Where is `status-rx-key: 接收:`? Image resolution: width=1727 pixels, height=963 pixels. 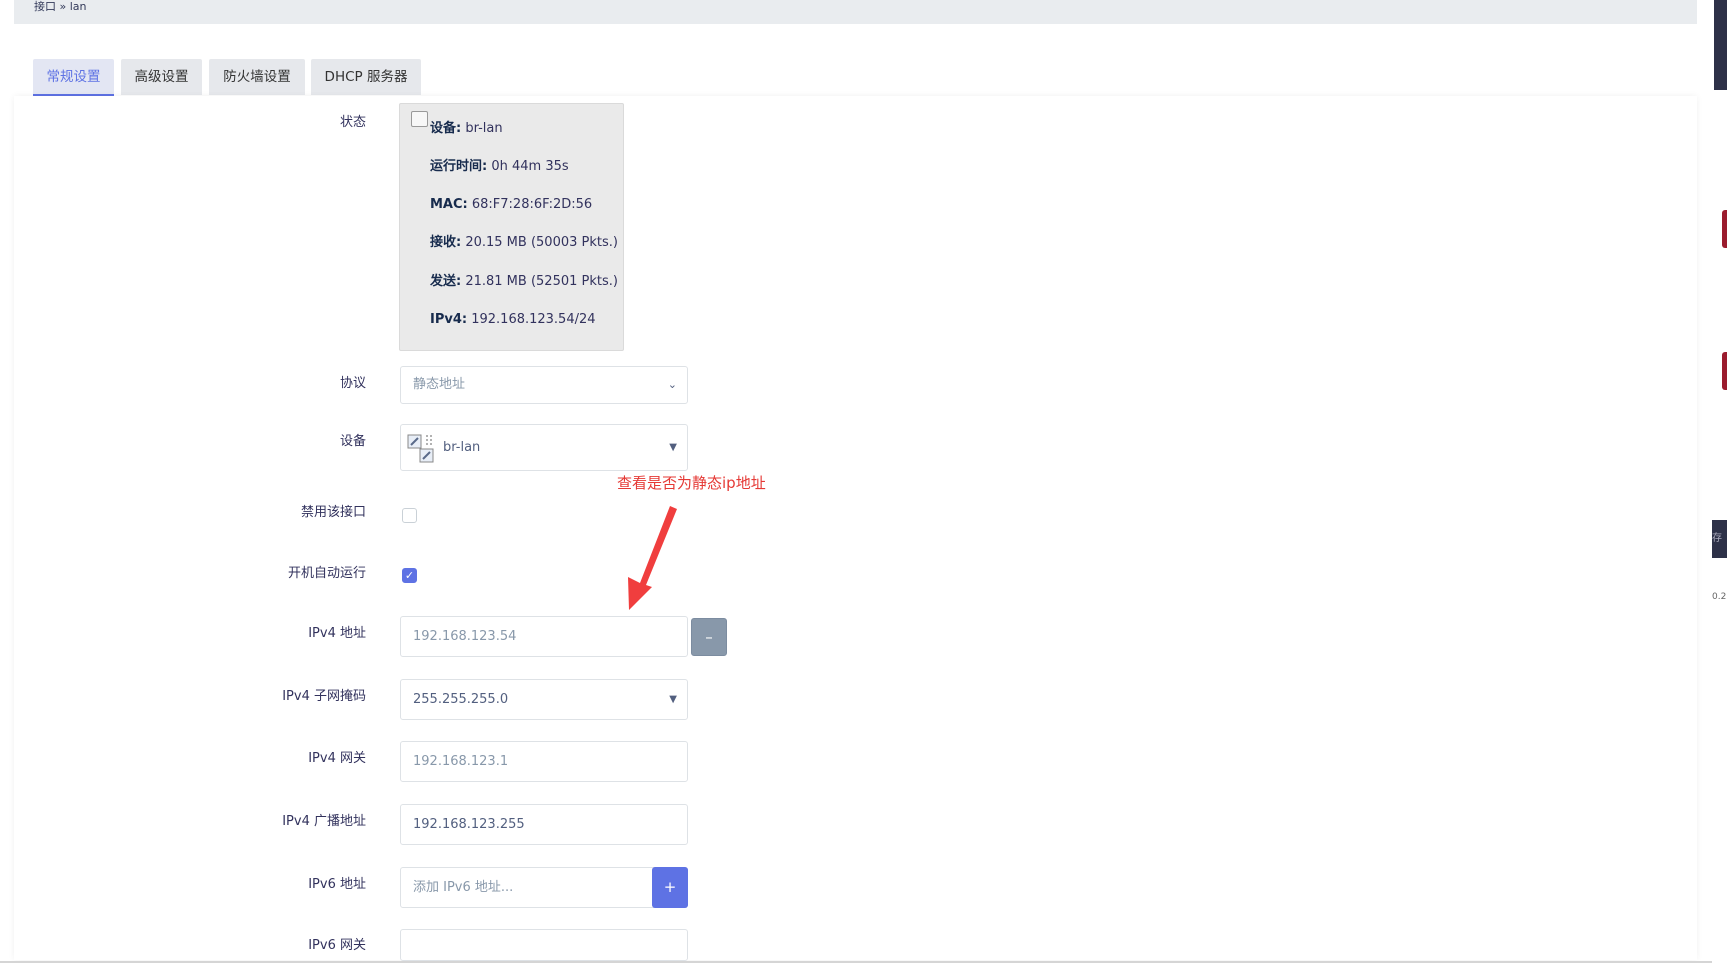
status-rx-key: 接收: is located at coordinates (446, 242).